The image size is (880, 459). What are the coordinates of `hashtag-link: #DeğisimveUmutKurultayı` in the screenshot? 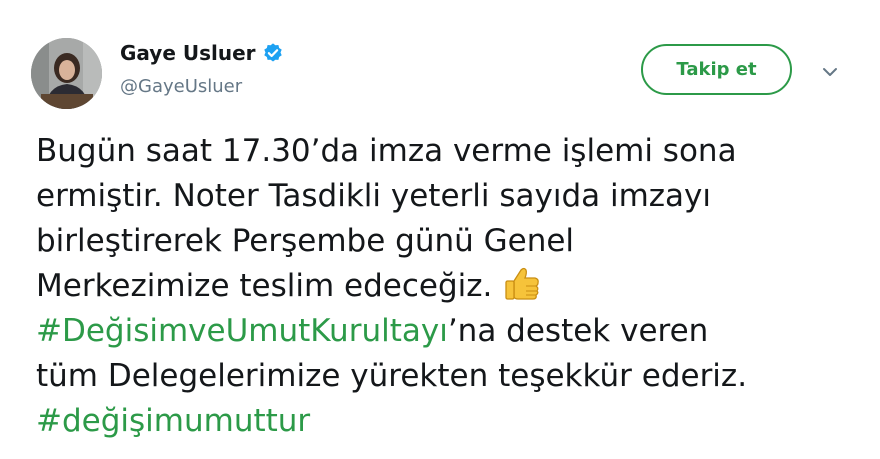 It's located at (242, 331).